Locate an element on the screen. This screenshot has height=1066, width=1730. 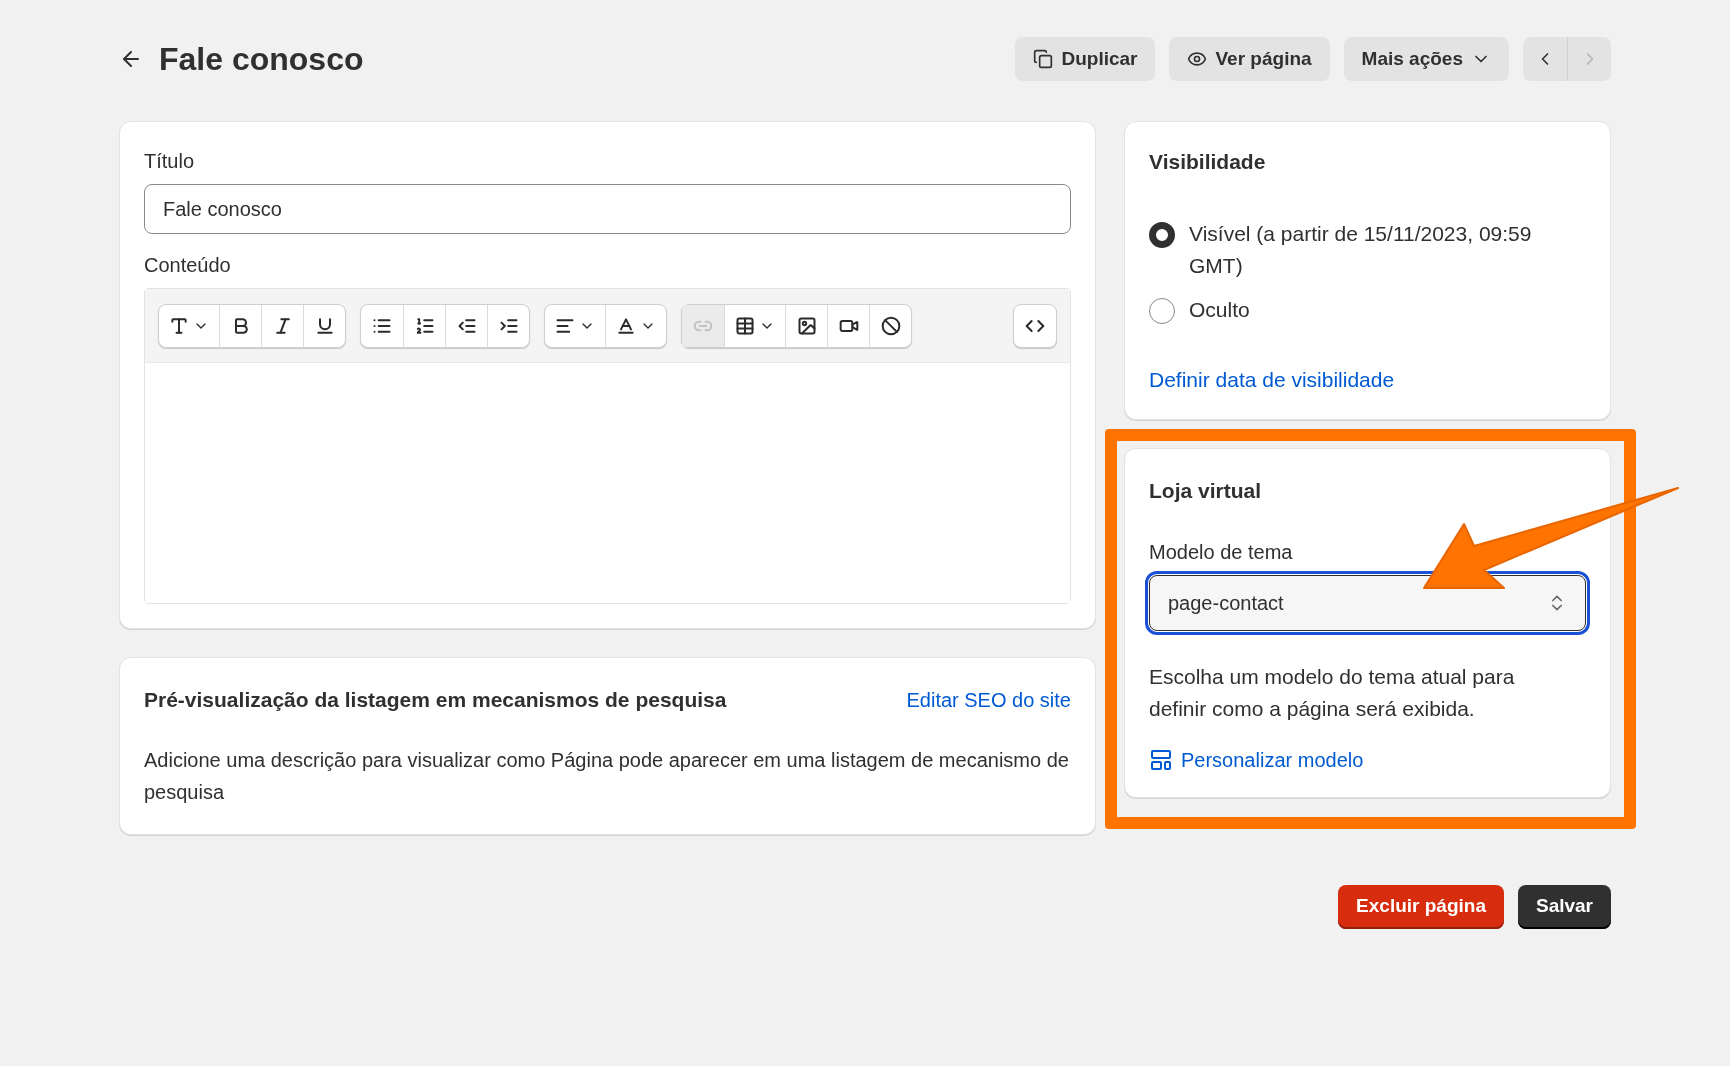
radio-label: Oculto is located at coordinates (1219, 309).